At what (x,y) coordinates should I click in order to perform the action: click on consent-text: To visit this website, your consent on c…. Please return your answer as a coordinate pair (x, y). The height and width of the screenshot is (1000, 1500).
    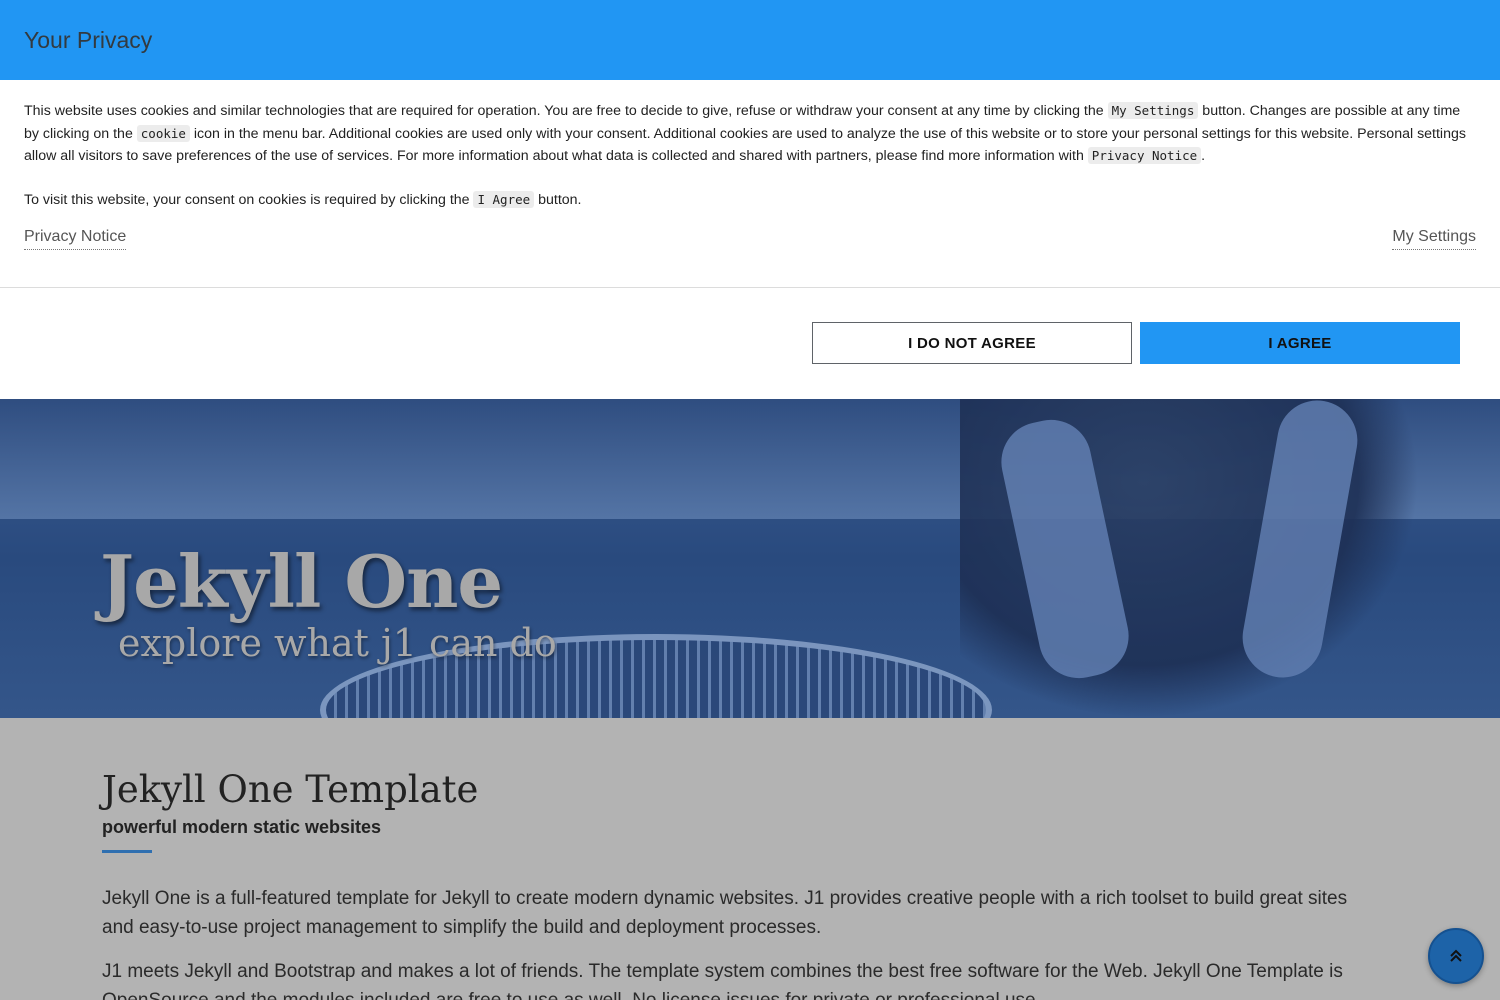
    Looking at the image, I should click on (249, 199).